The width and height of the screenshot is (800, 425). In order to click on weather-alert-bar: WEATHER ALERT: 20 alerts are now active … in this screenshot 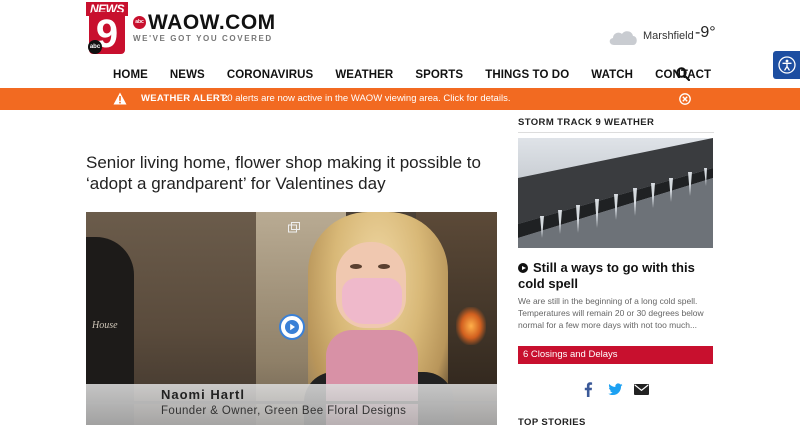, I will do `click(400, 99)`.